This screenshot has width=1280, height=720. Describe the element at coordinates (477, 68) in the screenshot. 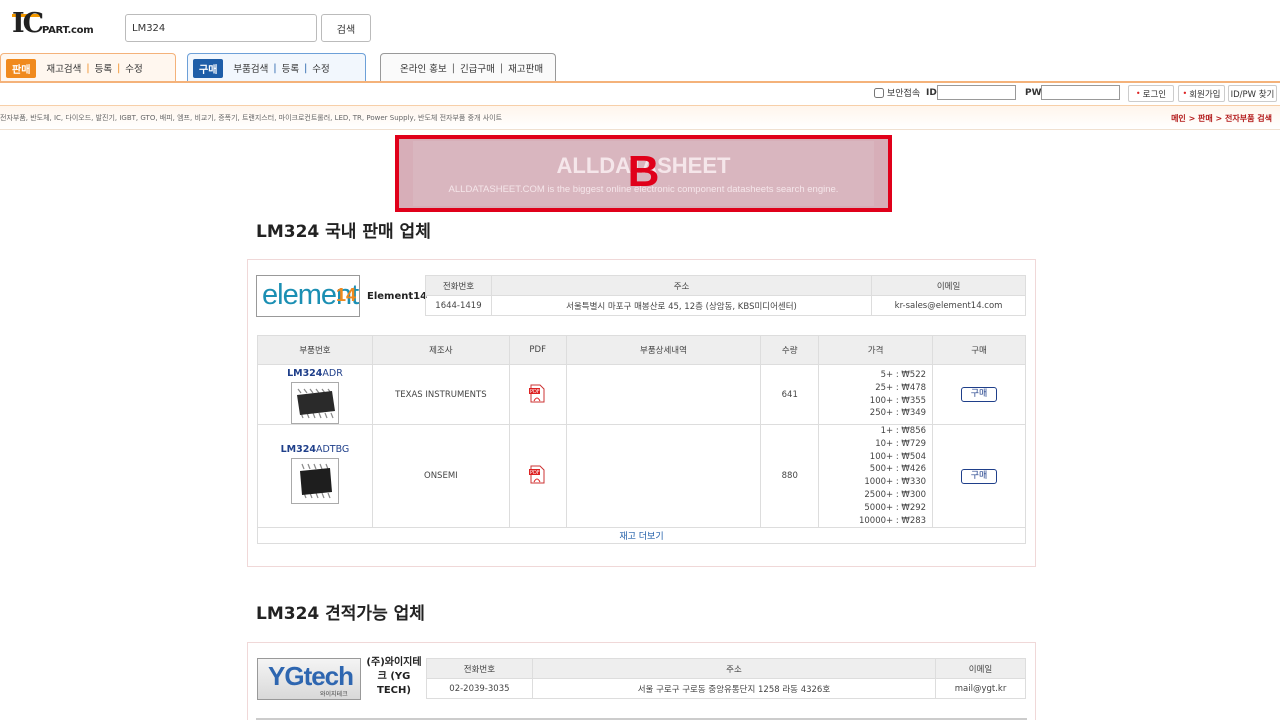

I see `urgent-buy-link: 긴급구매` at that location.